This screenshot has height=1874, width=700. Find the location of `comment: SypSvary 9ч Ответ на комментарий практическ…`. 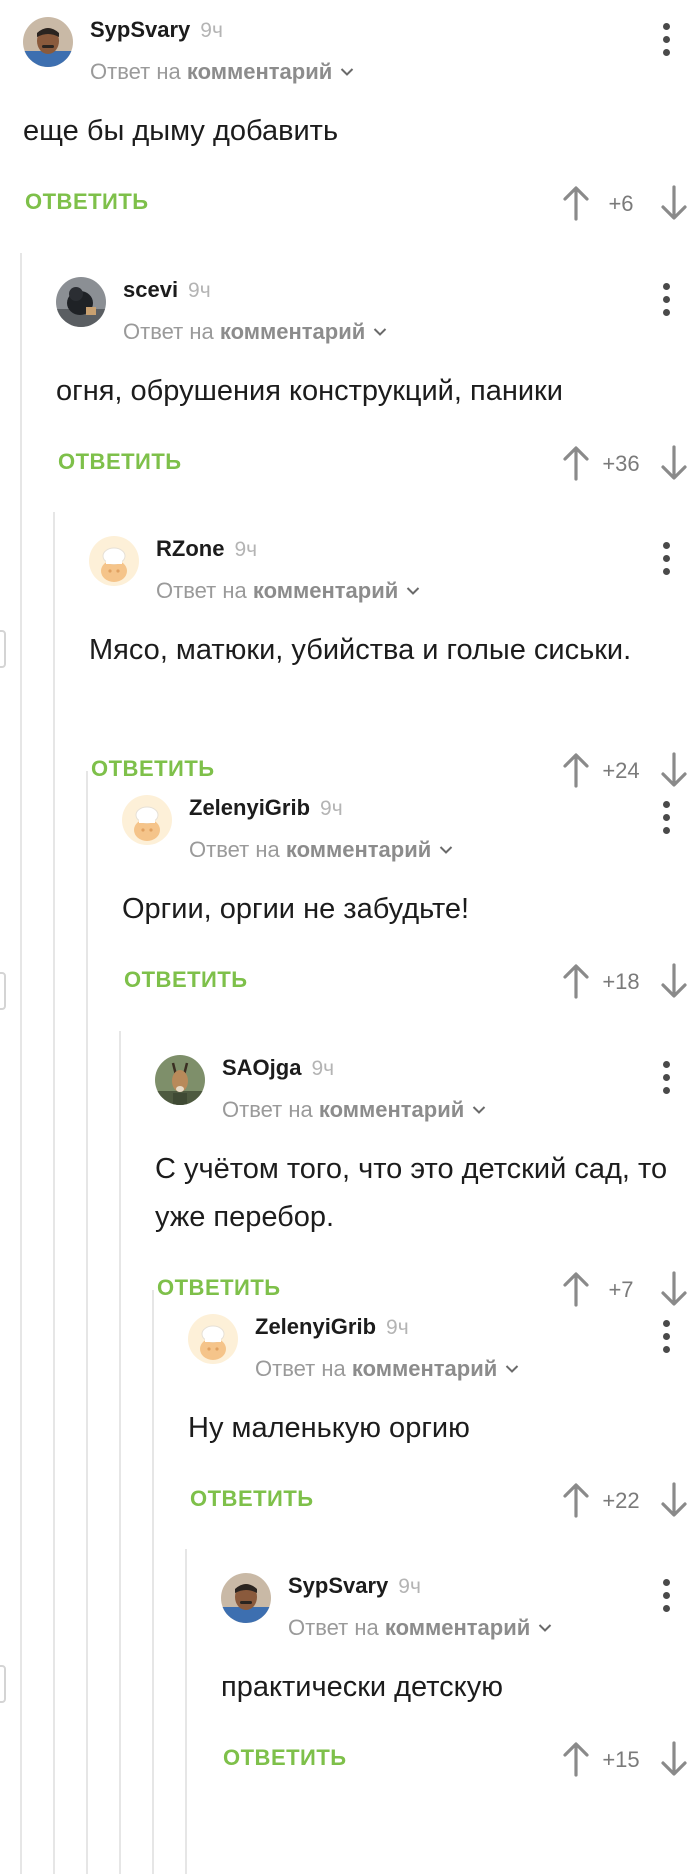

comment: SypSvary 9ч Ответ на комментарий практическ… is located at coordinates (460, 1703).